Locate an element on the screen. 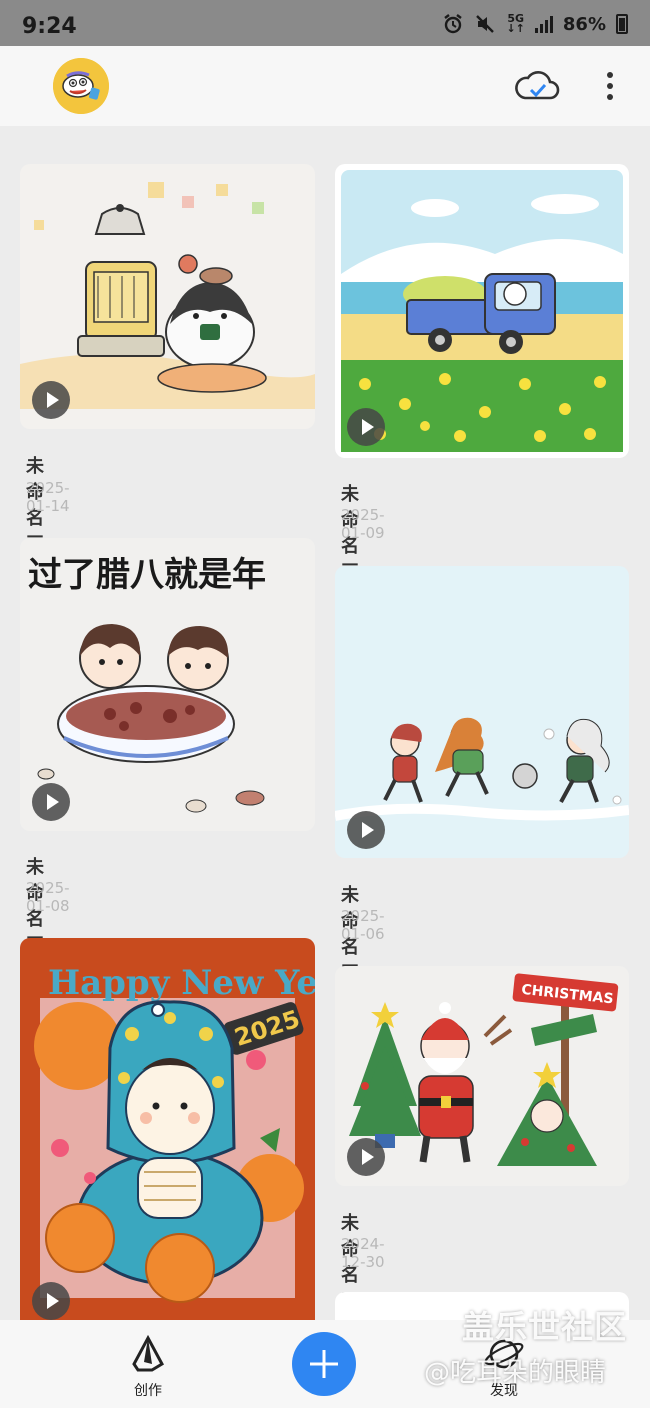 This screenshot has width=650, height=1408. status-icons: 5G ↓↑ 86% is located at coordinates (535, 24).